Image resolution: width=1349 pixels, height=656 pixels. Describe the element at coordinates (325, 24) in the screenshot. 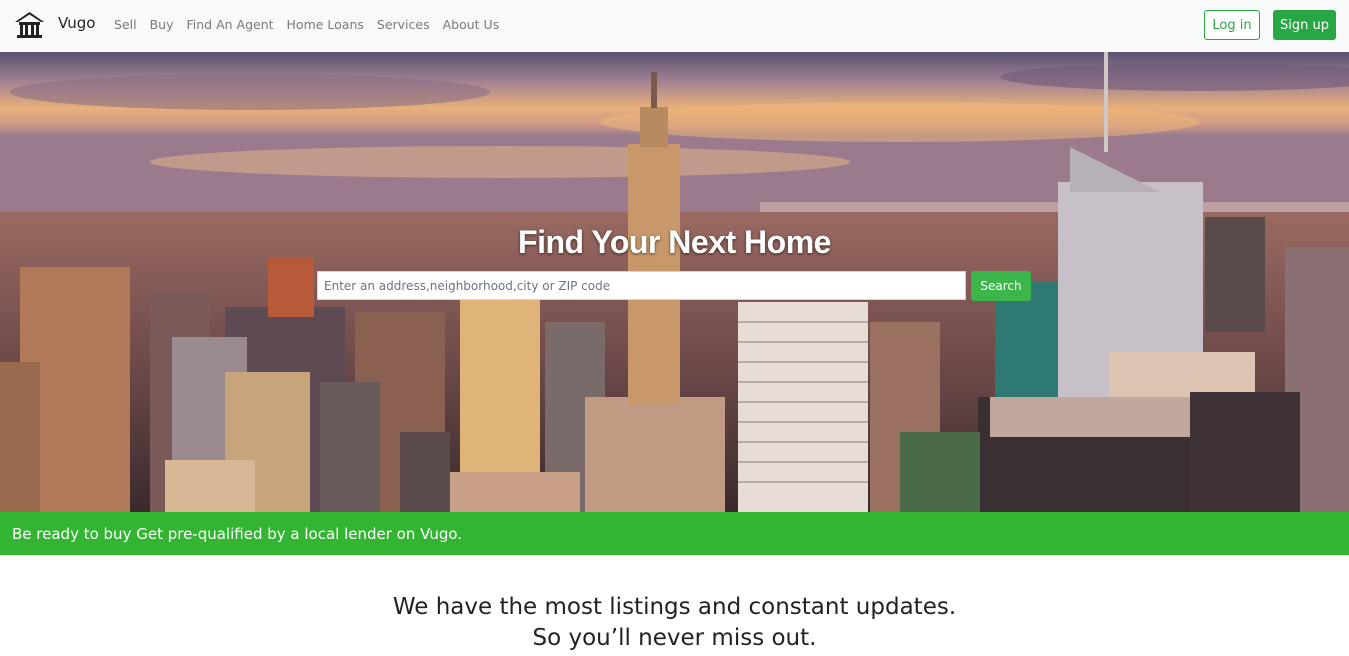

I see `nav-link-home-loans: Home Loans` at that location.